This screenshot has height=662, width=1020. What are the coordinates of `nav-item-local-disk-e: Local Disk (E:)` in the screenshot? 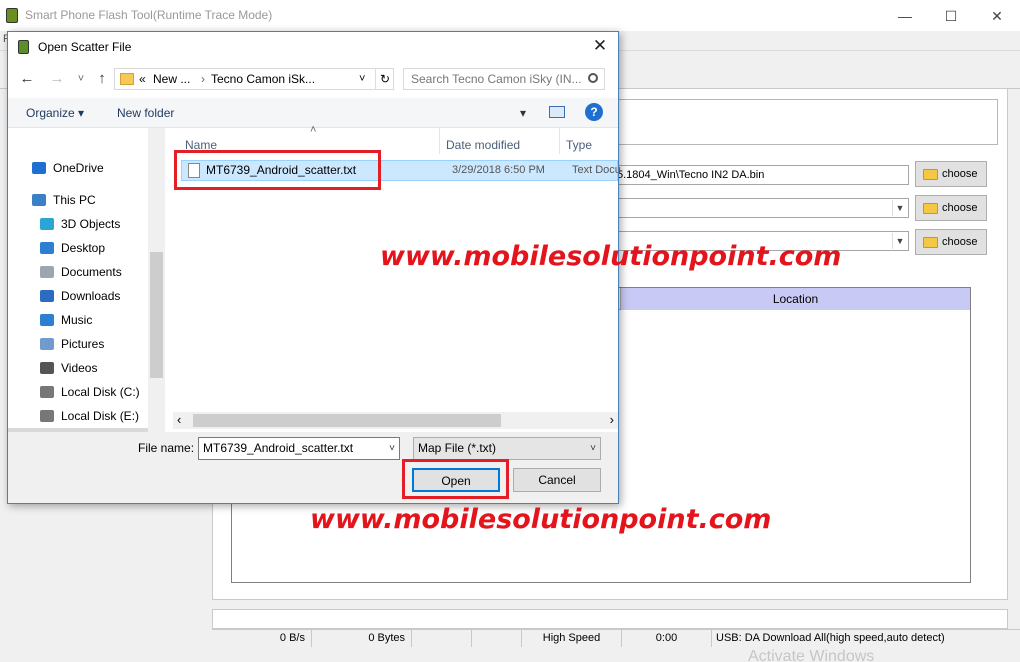 It's located at (89, 416).